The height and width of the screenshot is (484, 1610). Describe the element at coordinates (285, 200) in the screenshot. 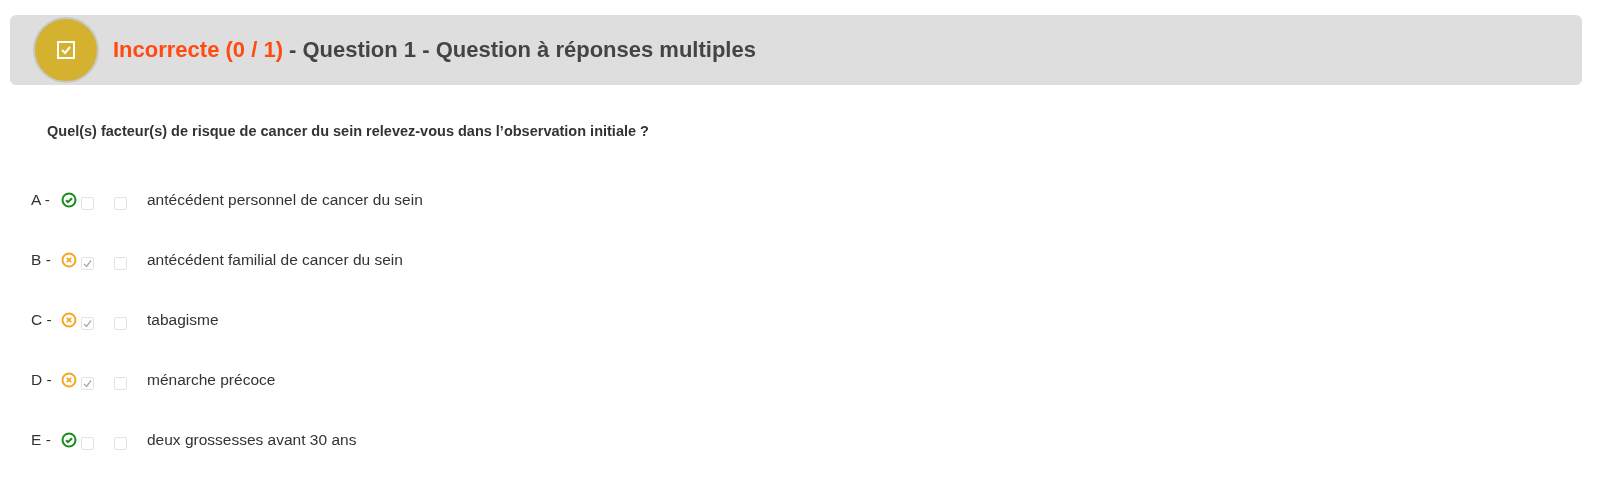

I see `option-text: antécédent personnel de cancer du sein` at that location.